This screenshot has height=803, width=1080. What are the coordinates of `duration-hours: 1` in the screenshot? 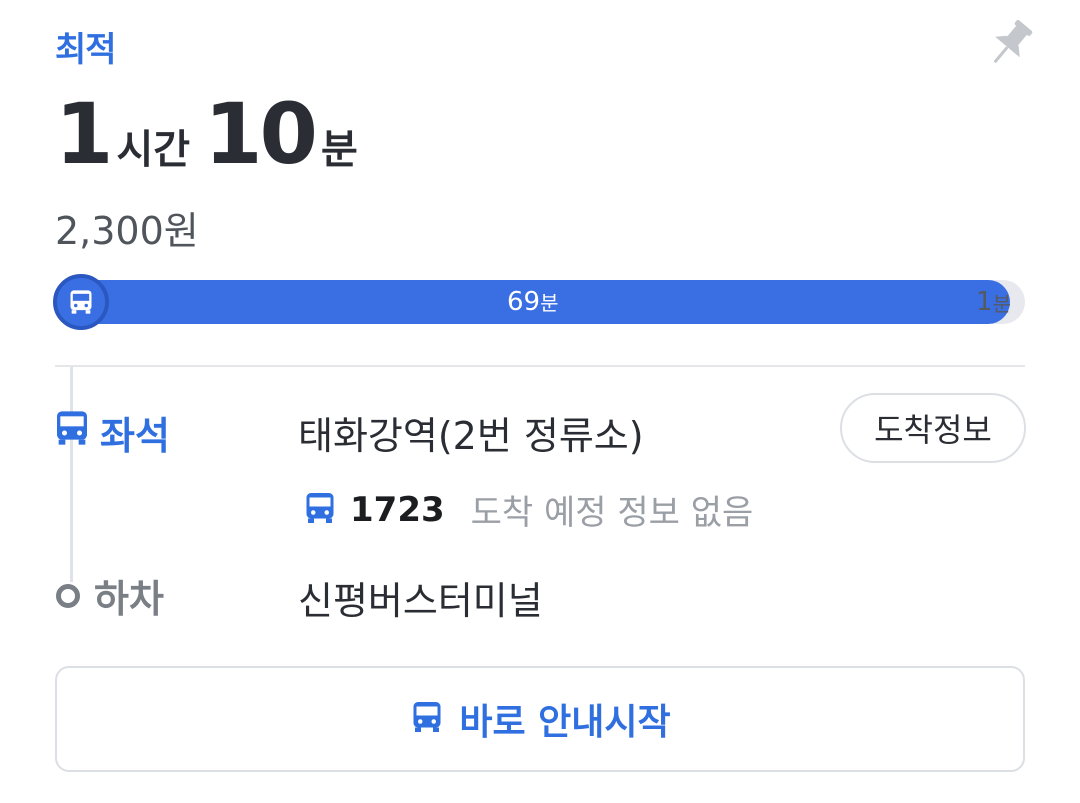 It's located at (84, 134).